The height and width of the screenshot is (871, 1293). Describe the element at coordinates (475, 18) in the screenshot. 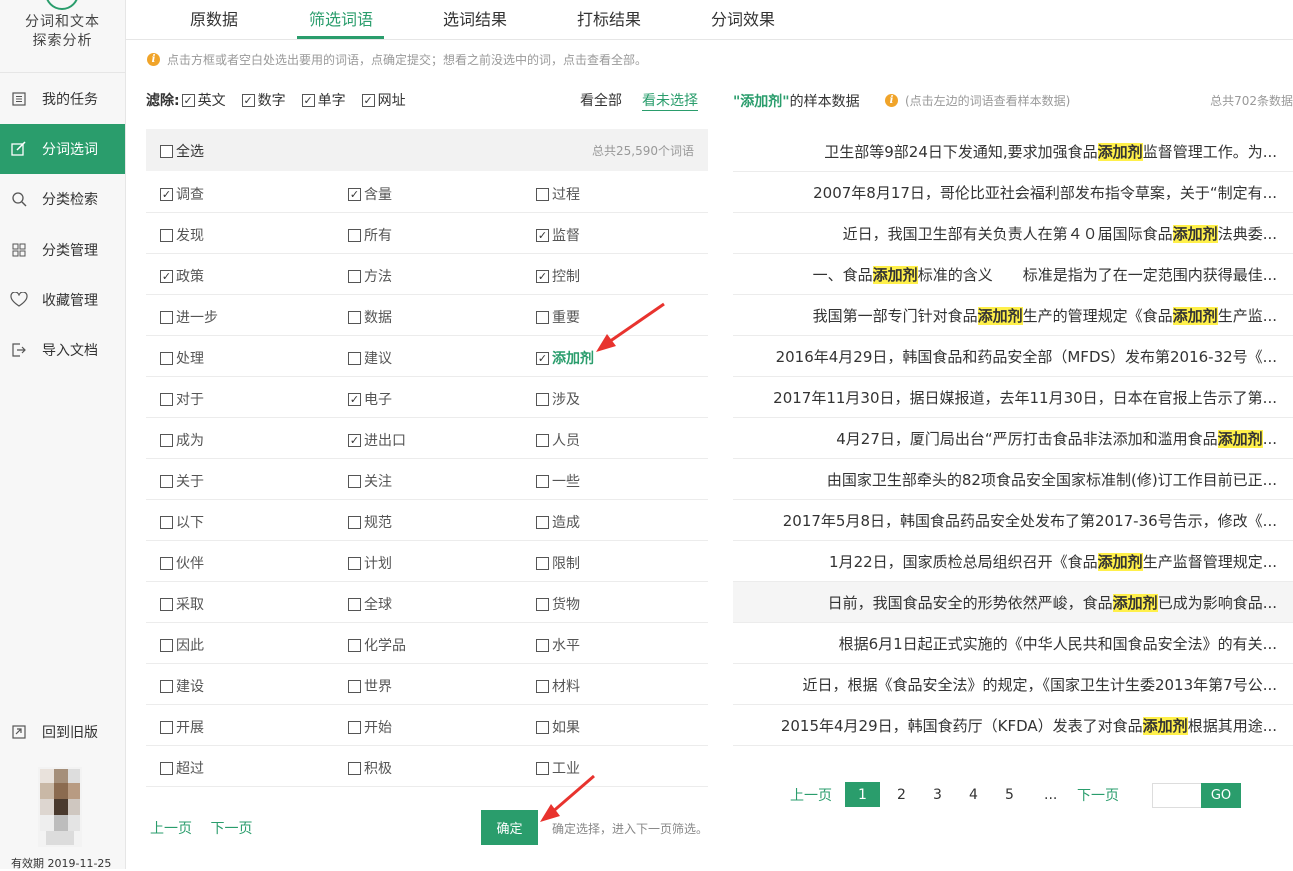

I see `tab-word-results: 选词结果` at that location.